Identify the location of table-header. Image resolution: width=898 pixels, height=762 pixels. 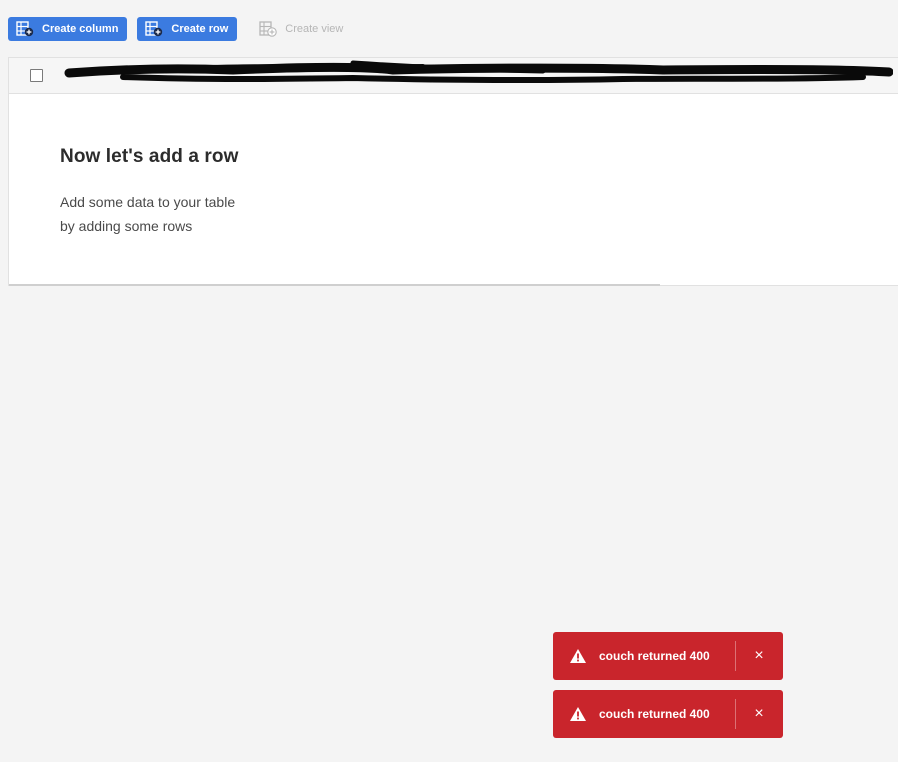
(453, 76).